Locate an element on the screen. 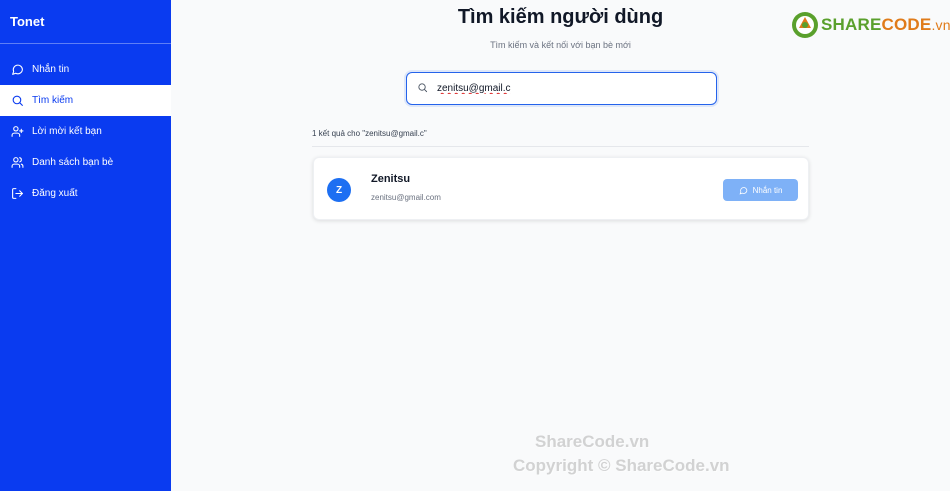 Image resolution: width=950 pixels, height=491 pixels. sidebar-item-label: Nhắn tin is located at coordinates (51, 69).